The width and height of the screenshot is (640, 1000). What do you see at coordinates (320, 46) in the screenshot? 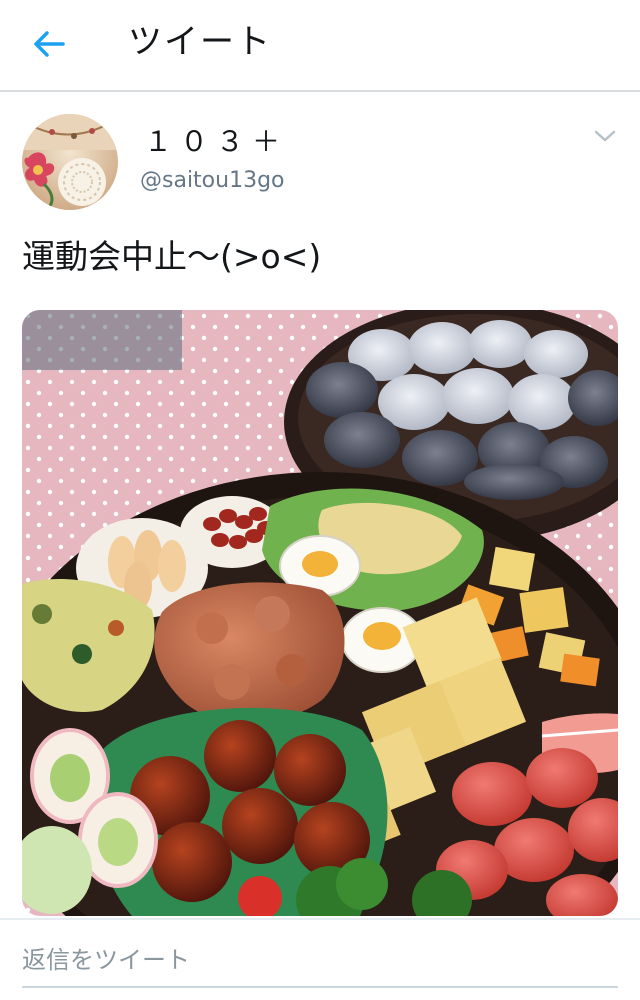
I see `top-app-bar: ツイート` at bounding box center [320, 46].